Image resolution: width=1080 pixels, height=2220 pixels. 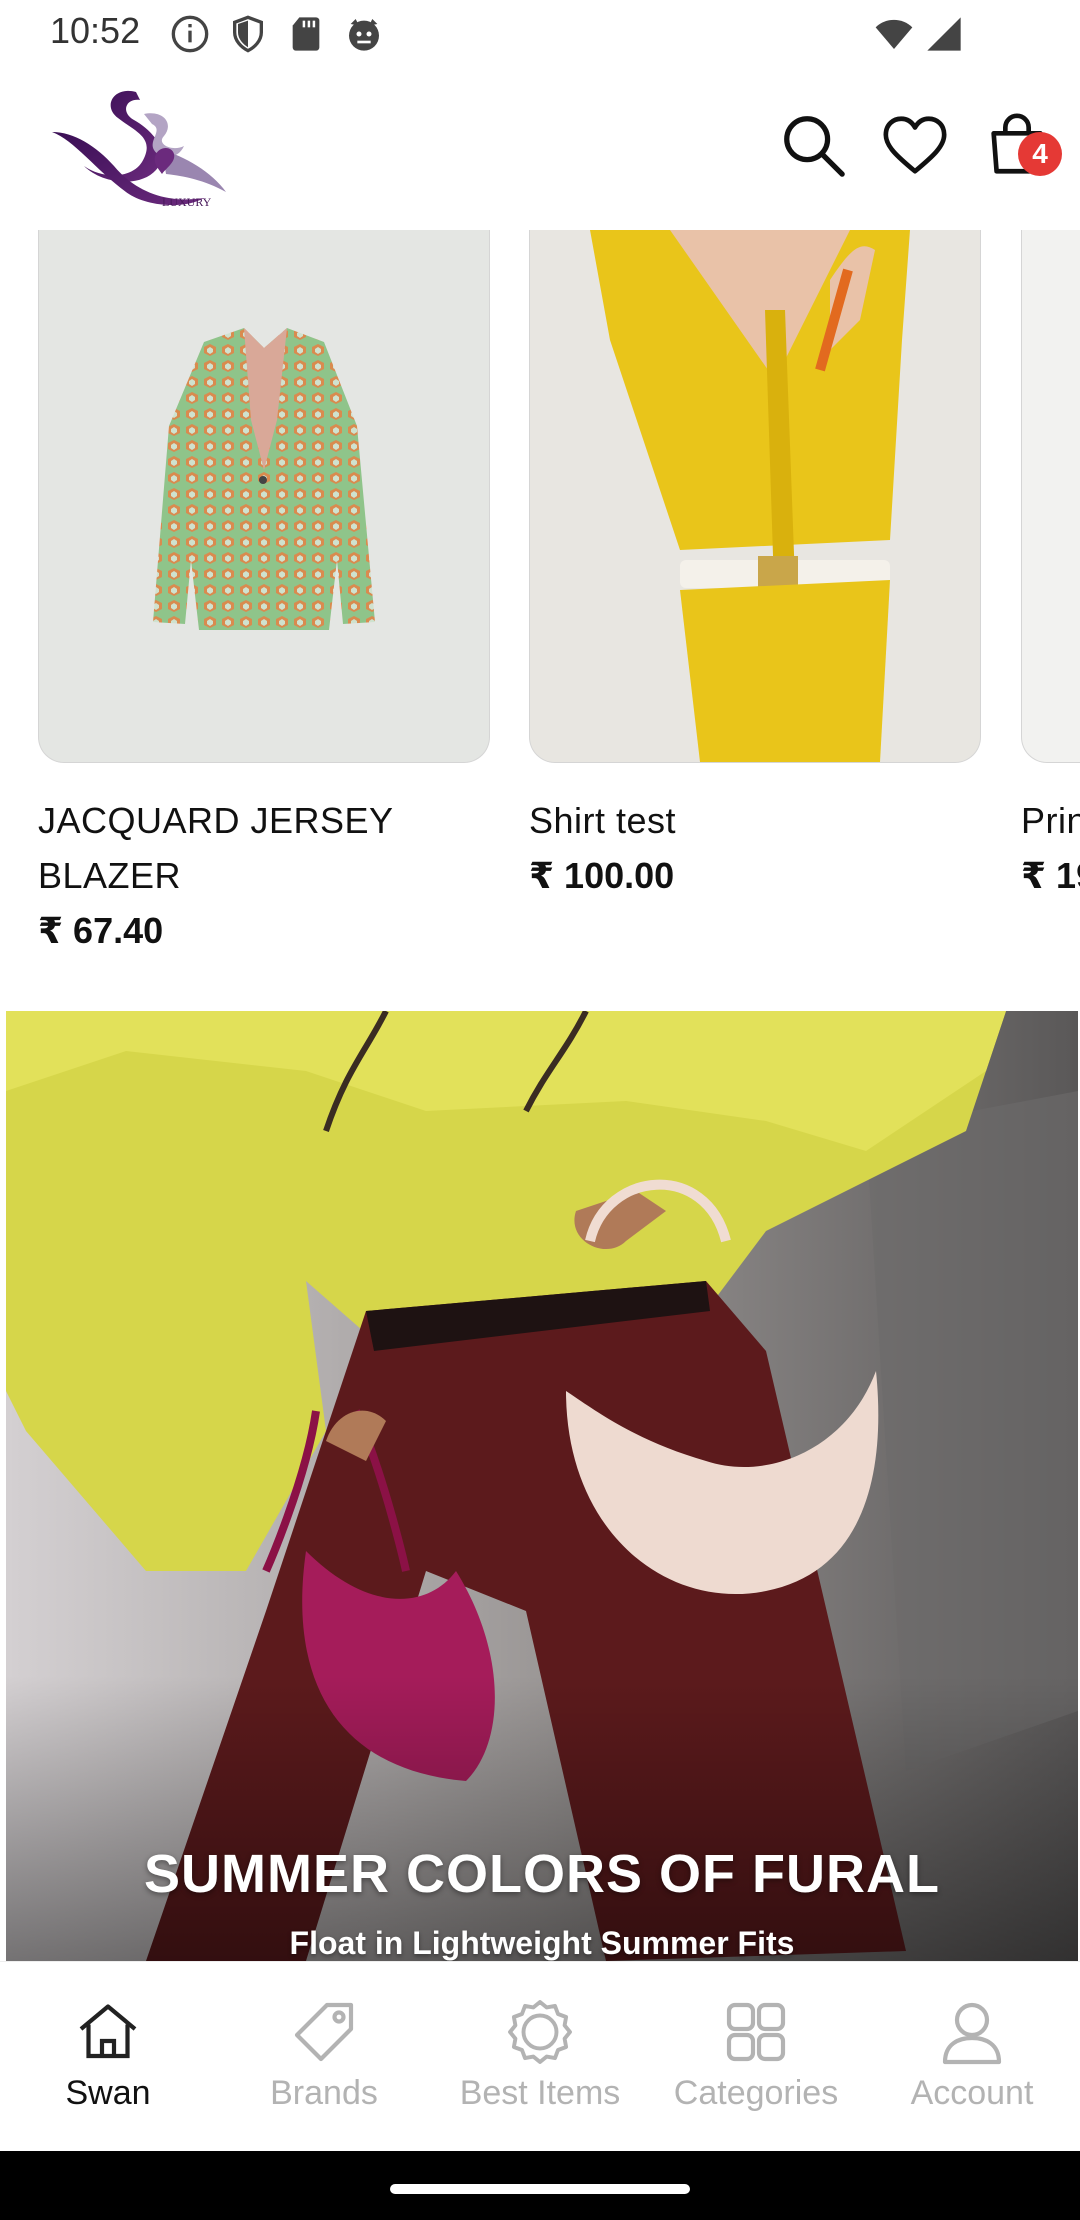 I want to click on home-gesture-handle, so click(x=540, y=2189).